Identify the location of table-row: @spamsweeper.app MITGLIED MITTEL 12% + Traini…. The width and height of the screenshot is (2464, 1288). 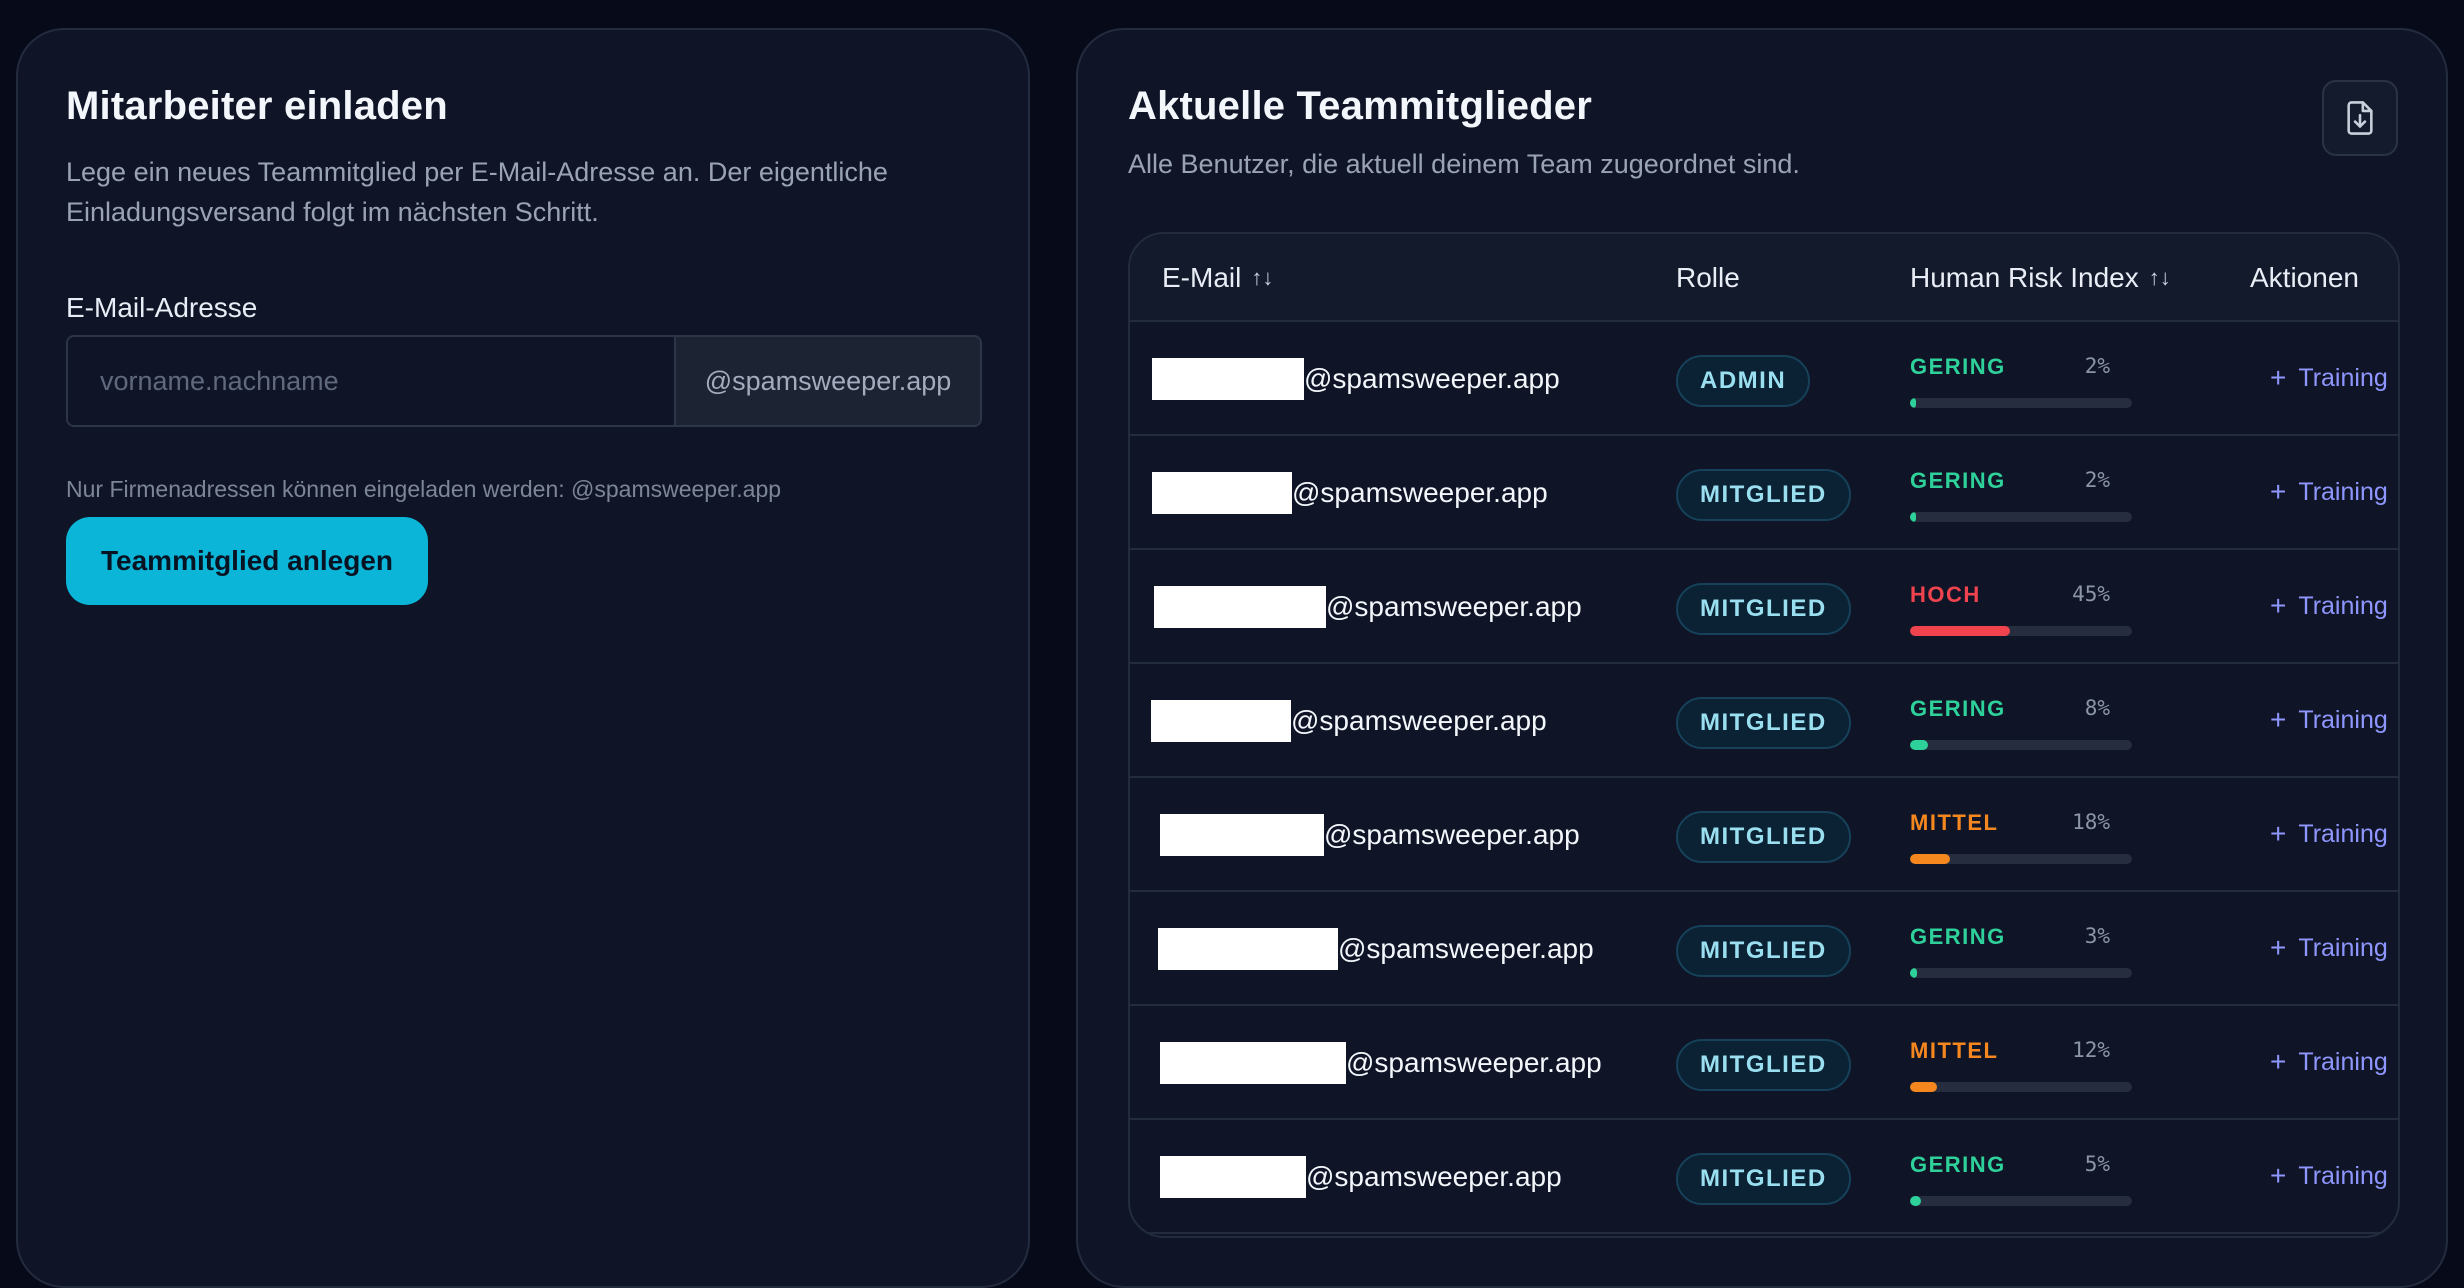
(1764, 1063).